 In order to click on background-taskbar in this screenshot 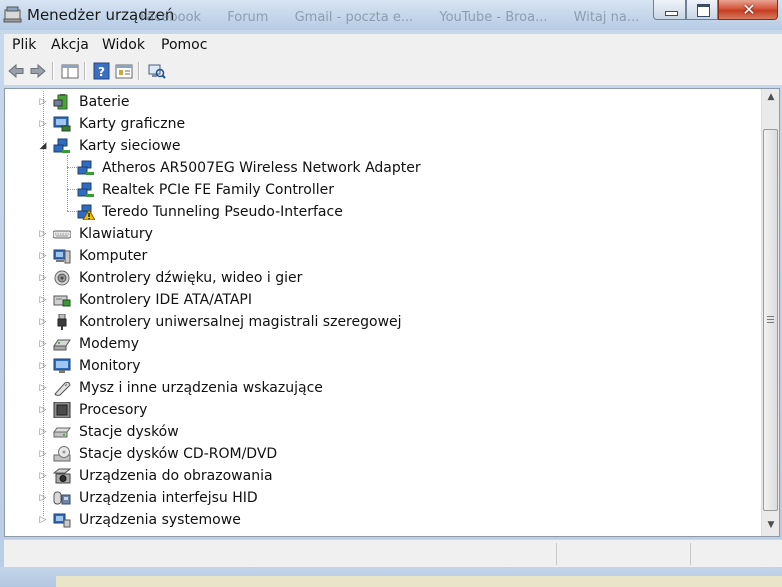, I will do `click(419, 581)`.